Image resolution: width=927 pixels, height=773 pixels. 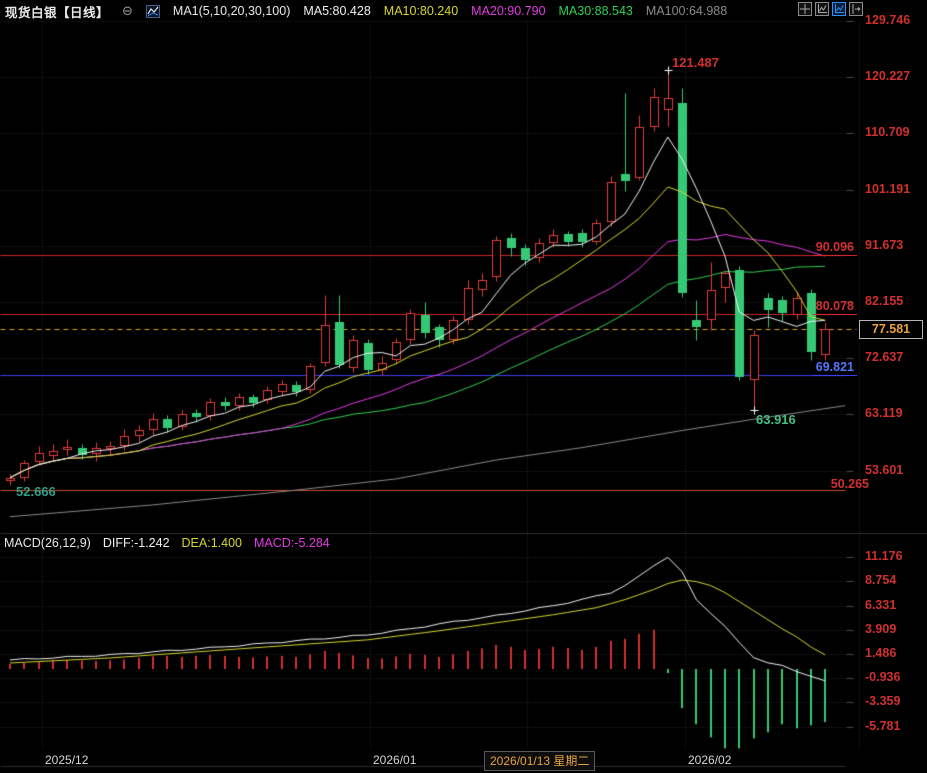 What do you see at coordinates (891, 329) in the screenshot?
I see `last-price-box: 77.581` at bounding box center [891, 329].